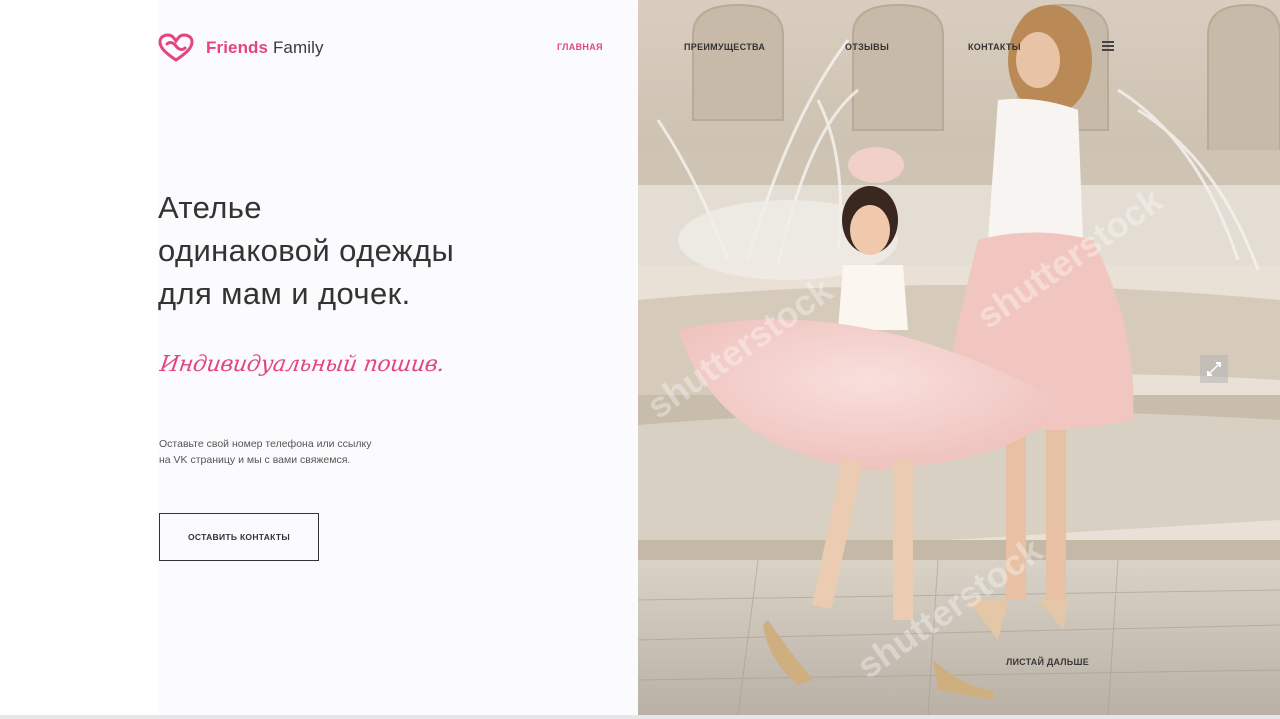 Image resolution: width=1280 pixels, height=719 pixels. I want to click on description-line: на VK страницу и мы с вами свяжемся., so click(255, 460).